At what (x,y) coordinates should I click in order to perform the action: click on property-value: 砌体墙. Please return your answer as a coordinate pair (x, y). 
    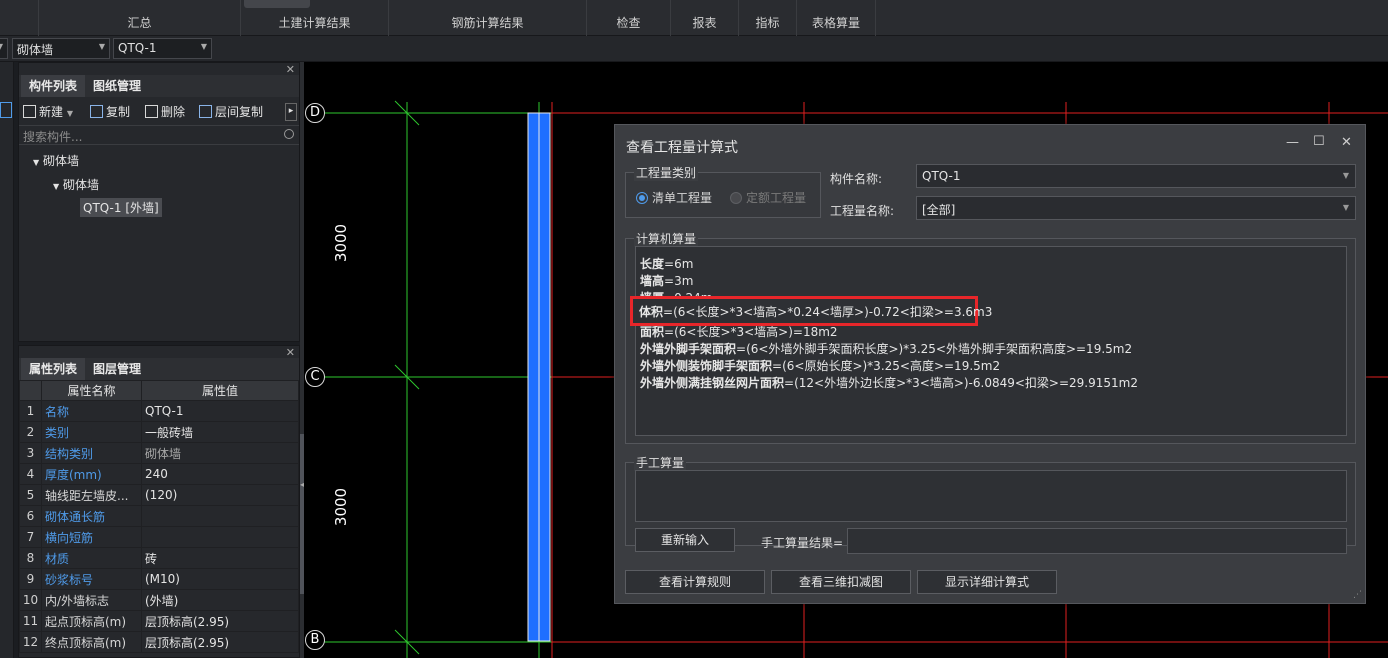
    Looking at the image, I should click on (220, 453).